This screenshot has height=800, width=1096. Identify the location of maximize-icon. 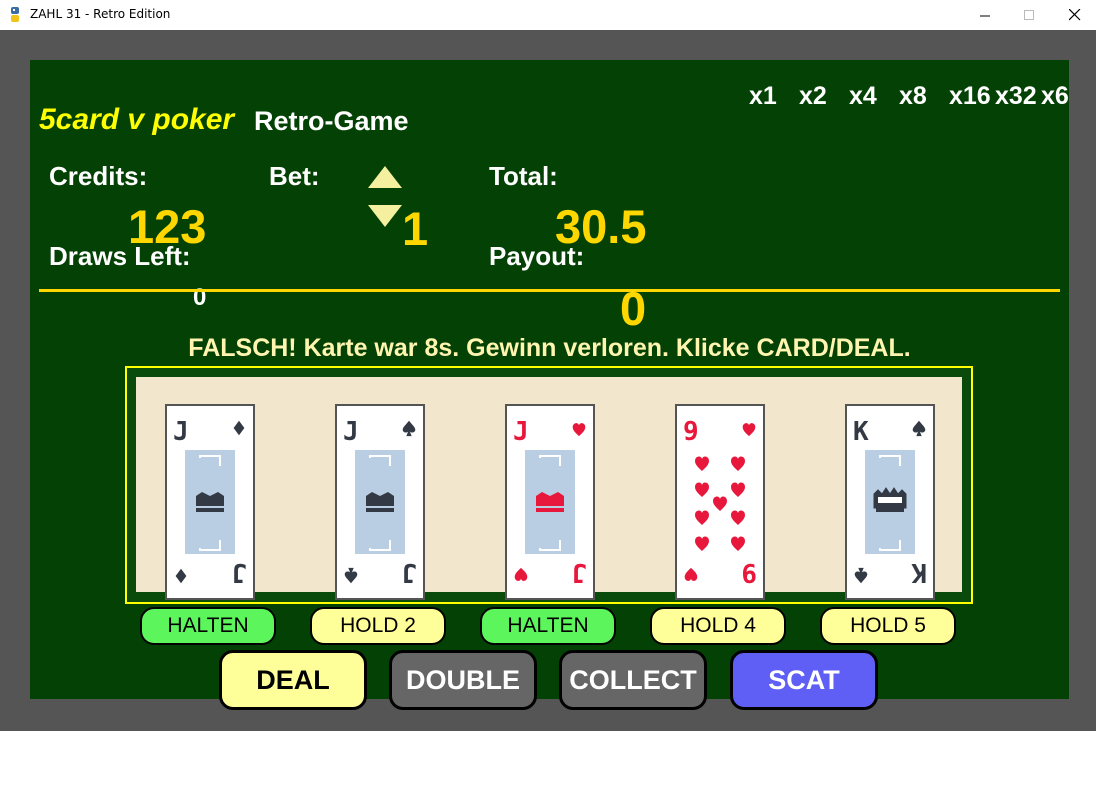
(1028, 14).